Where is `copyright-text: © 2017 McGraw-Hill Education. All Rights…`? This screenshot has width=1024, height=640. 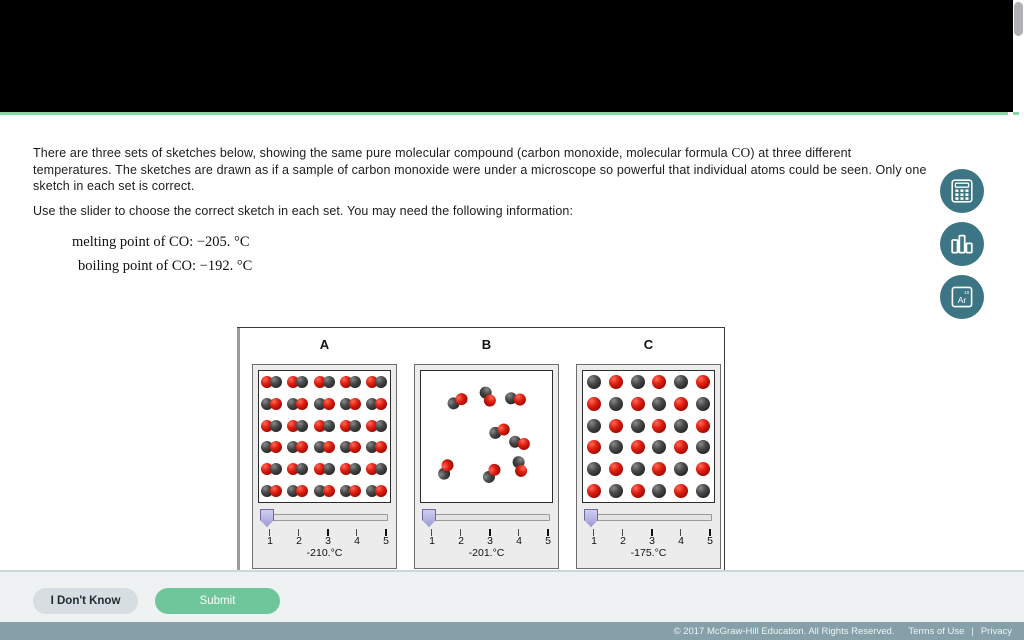
copyright-text: © 2017 McGraw-Hill Education. All Rights… is located at coordinates (784, 631).